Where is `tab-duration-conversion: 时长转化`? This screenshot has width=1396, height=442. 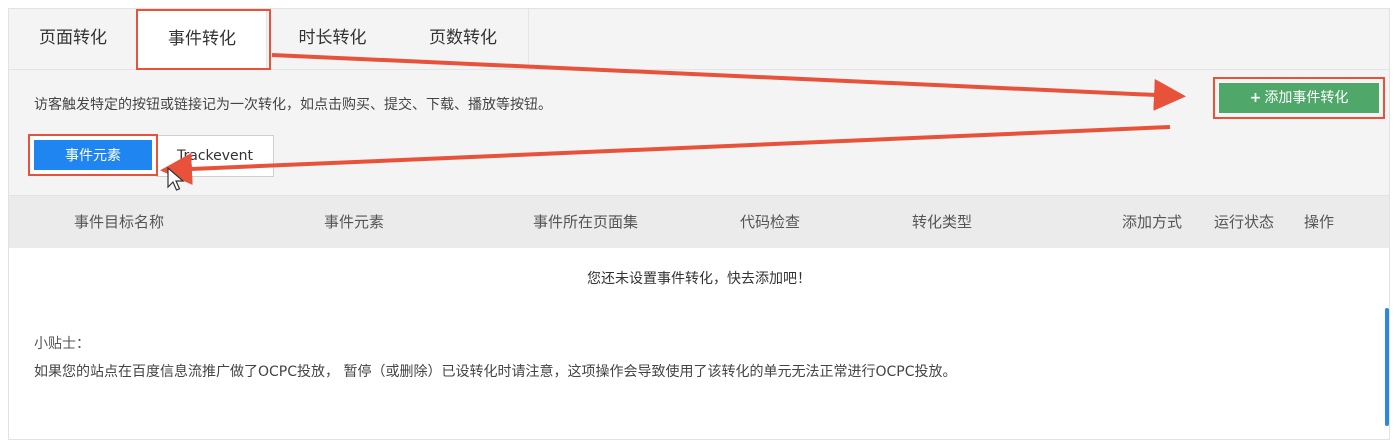
tab-duration-conversion: 时长转化 is located at coordinates (333, 38).